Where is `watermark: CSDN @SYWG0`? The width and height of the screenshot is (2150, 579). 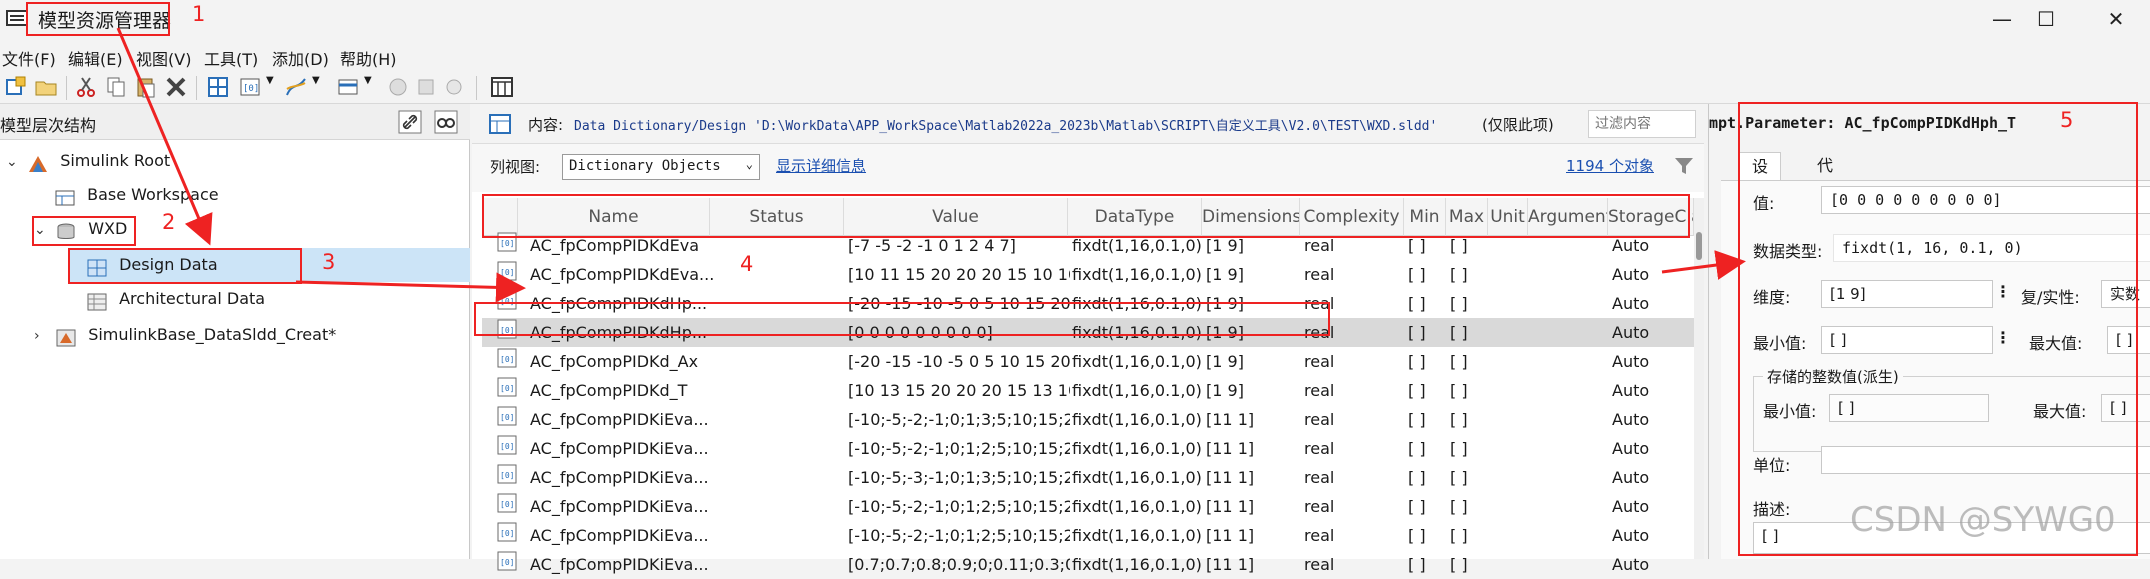
watermark: CSDN @SYWG0 is located at coordinates (1983, 520).